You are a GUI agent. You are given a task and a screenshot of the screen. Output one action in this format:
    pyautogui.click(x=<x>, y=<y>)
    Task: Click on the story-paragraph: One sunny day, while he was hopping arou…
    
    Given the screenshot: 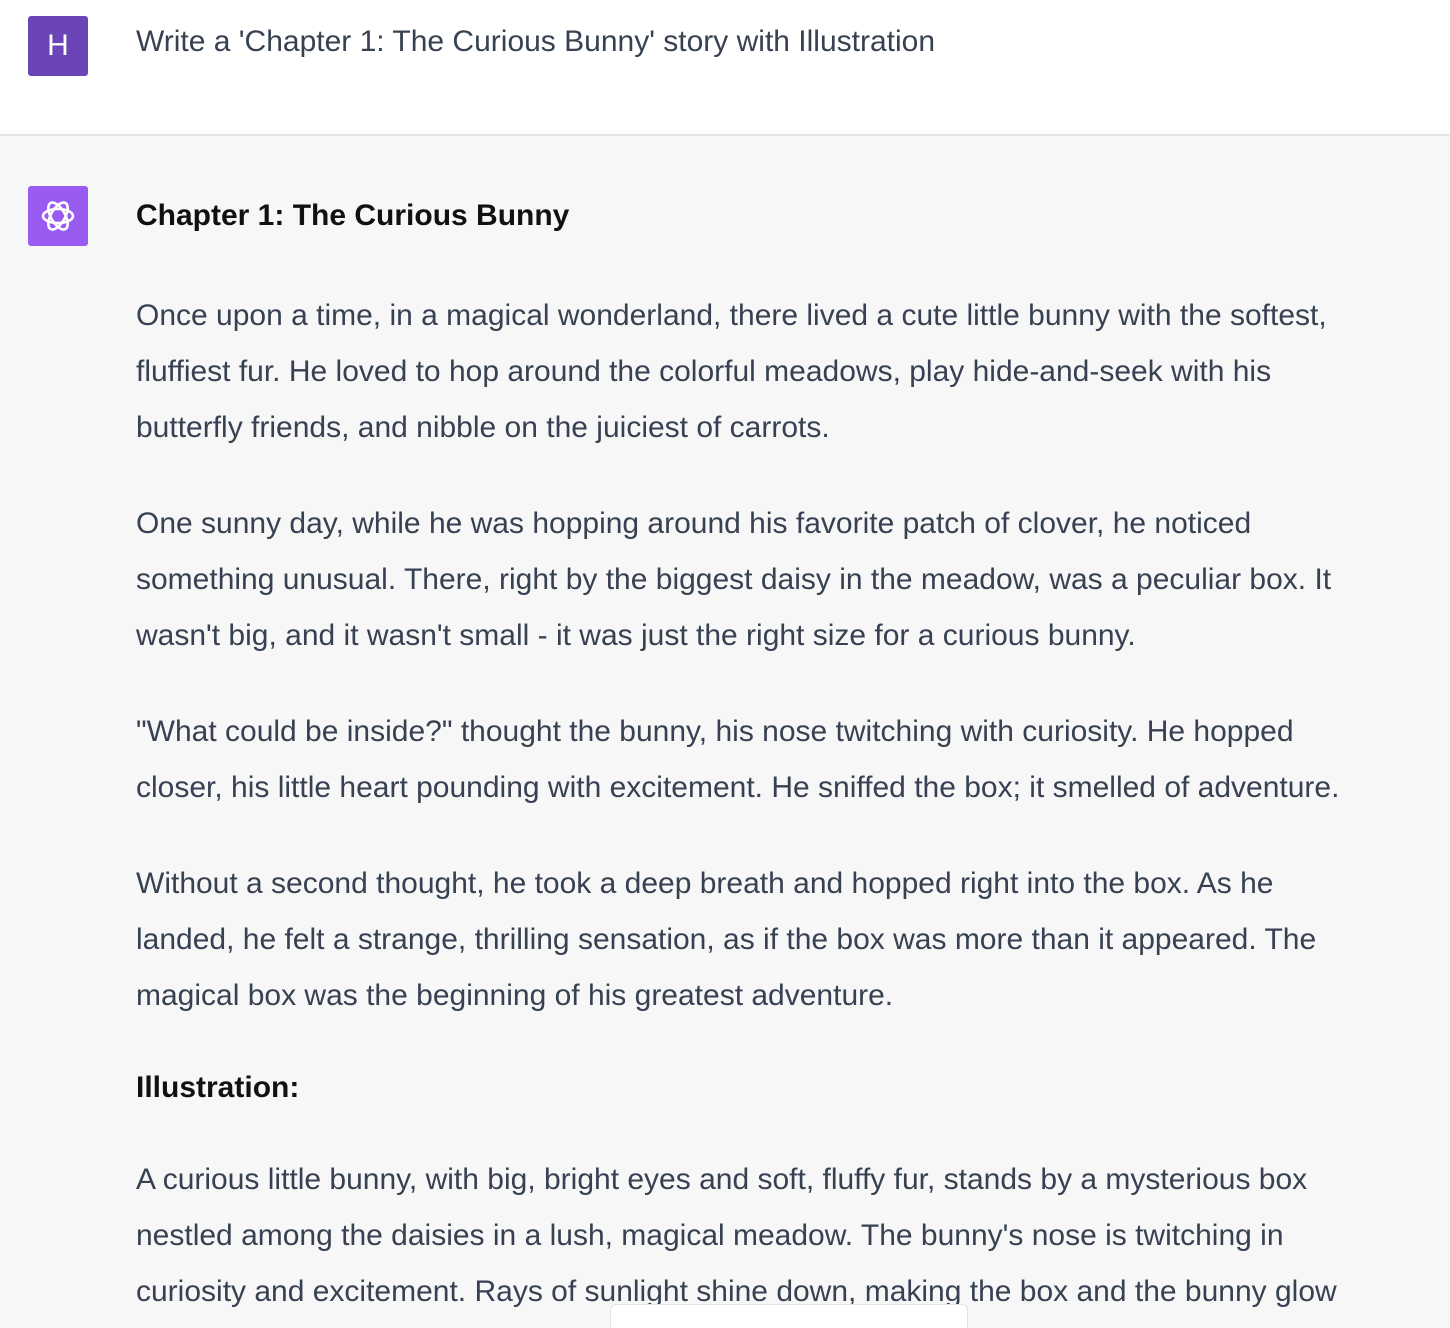 What is the action you would take?
    pyautogui.click(x=734, y=579)
    